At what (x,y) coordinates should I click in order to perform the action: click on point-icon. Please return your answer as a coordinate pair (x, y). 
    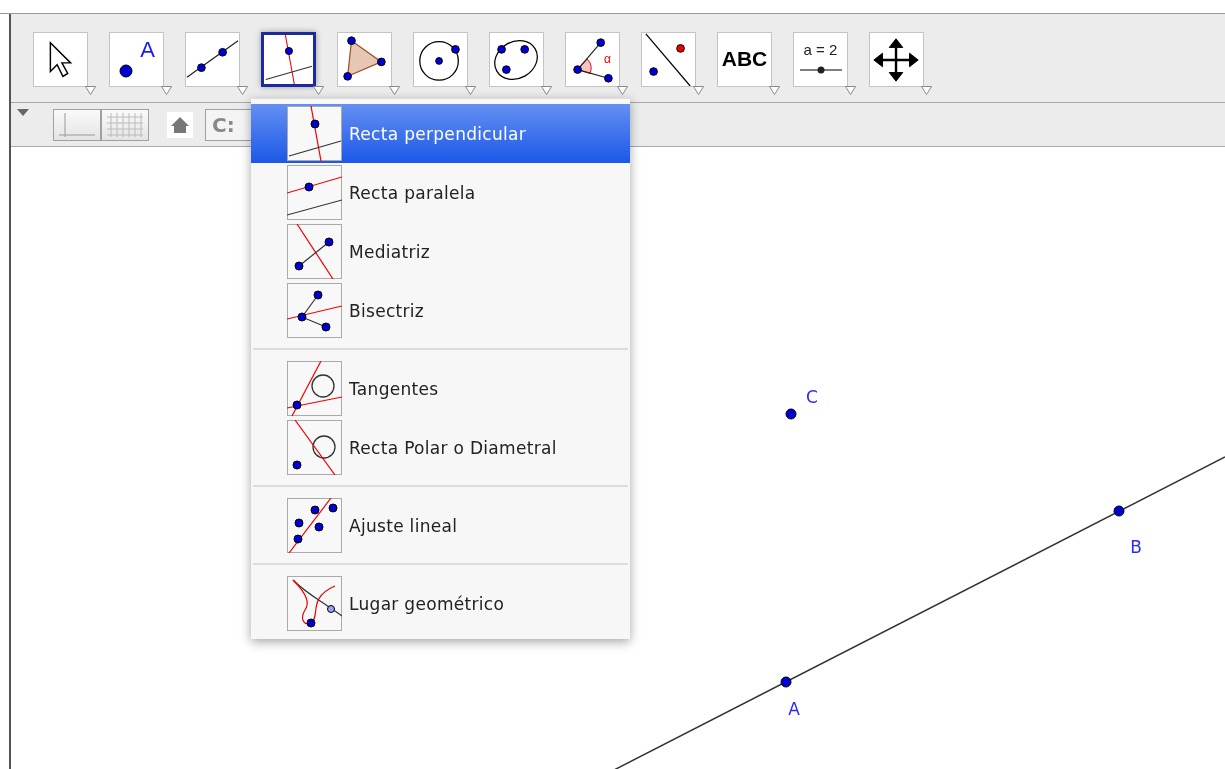
    Looking at the image, I should click on (126, 71).